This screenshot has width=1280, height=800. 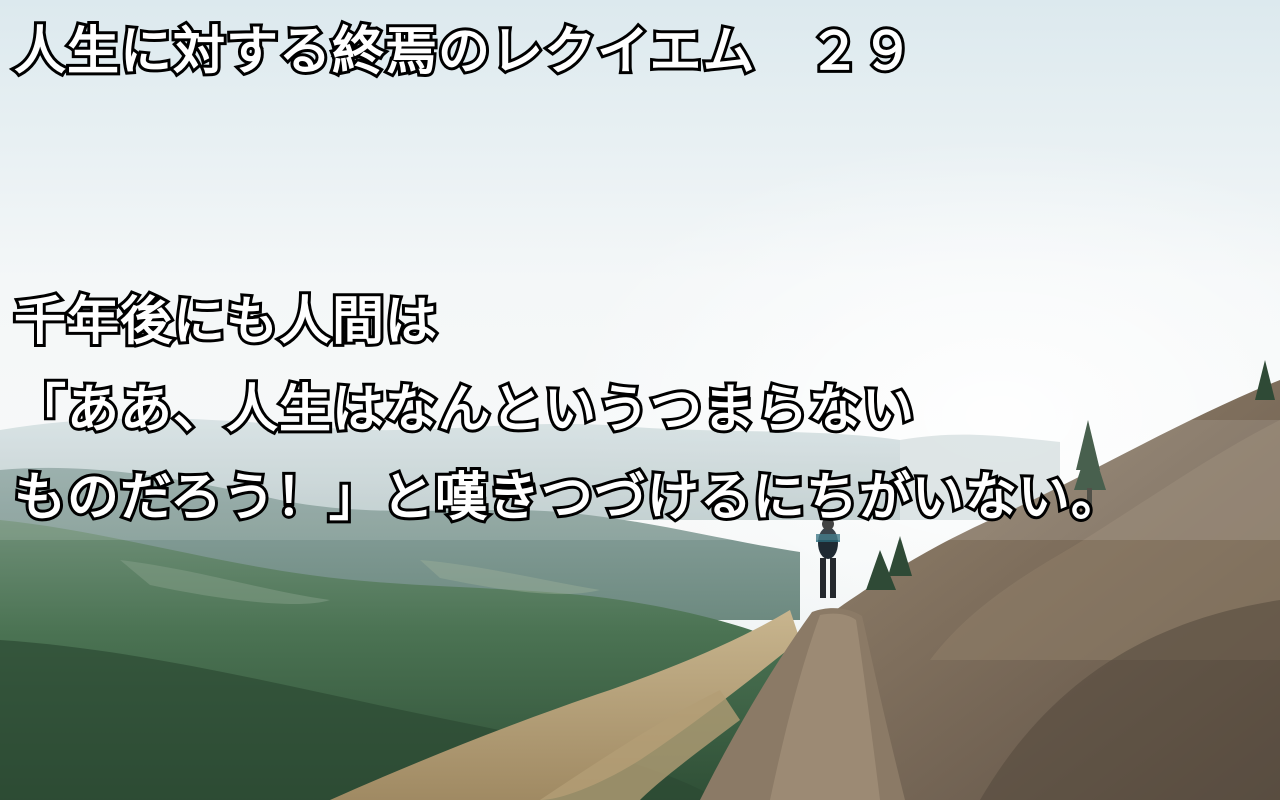 What do you see at coordinates (464, 410) in the screenshot?
I see `quote-line-2: 「ああ、人生はなんというつまらない` at bounding box center [464, 410].